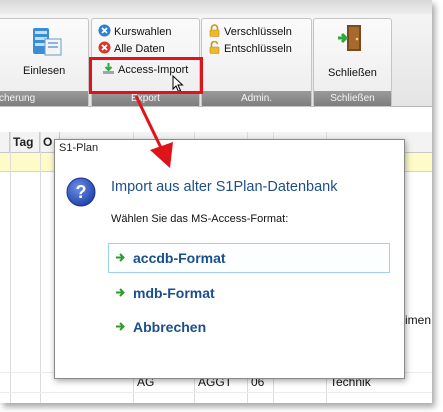  Describe the element at coordinates (418, 320) in the screenshot. I see `grid-cell-fragment: imen` at that location.